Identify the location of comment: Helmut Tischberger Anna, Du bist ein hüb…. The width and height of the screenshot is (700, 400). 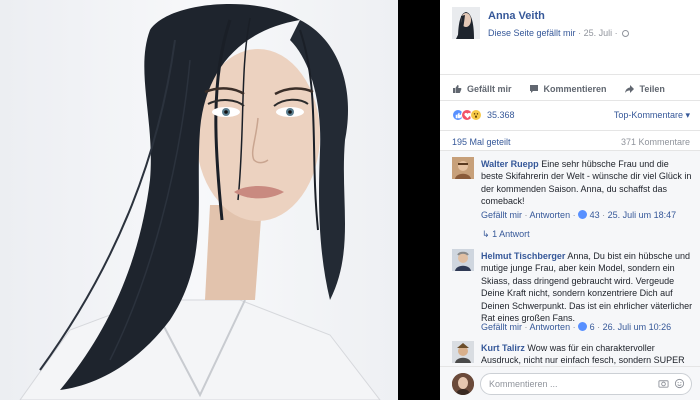
(572, 290).